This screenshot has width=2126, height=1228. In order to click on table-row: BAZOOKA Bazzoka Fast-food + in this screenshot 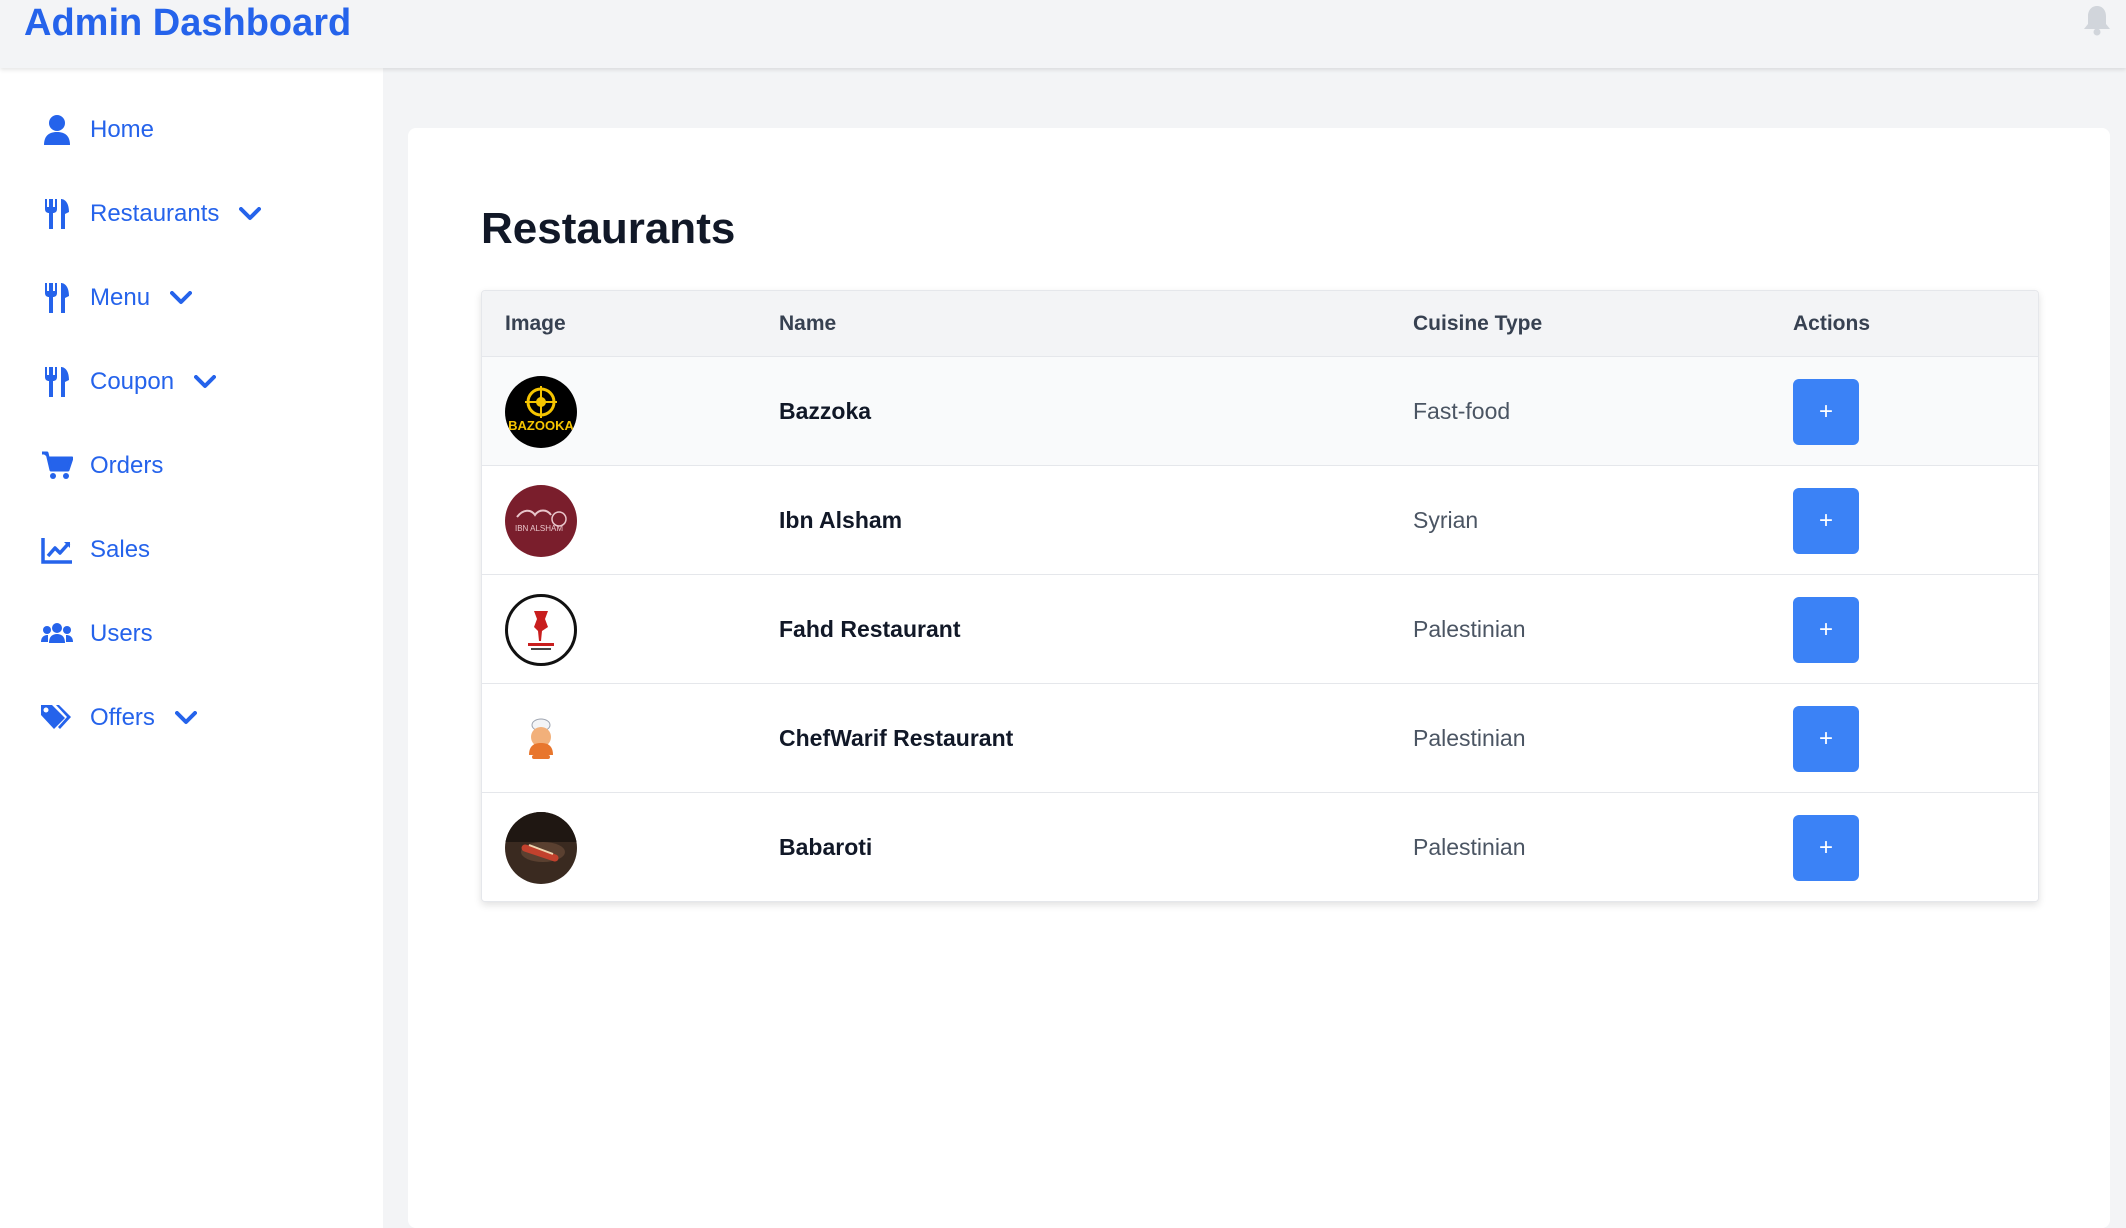, I will do `click(1260, 411)`.